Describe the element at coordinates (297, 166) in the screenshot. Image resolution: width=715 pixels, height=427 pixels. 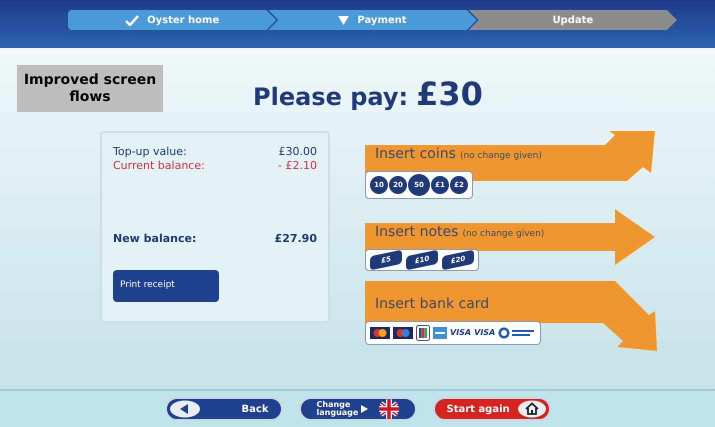
I see `summary-value: - £2.10` at that location.